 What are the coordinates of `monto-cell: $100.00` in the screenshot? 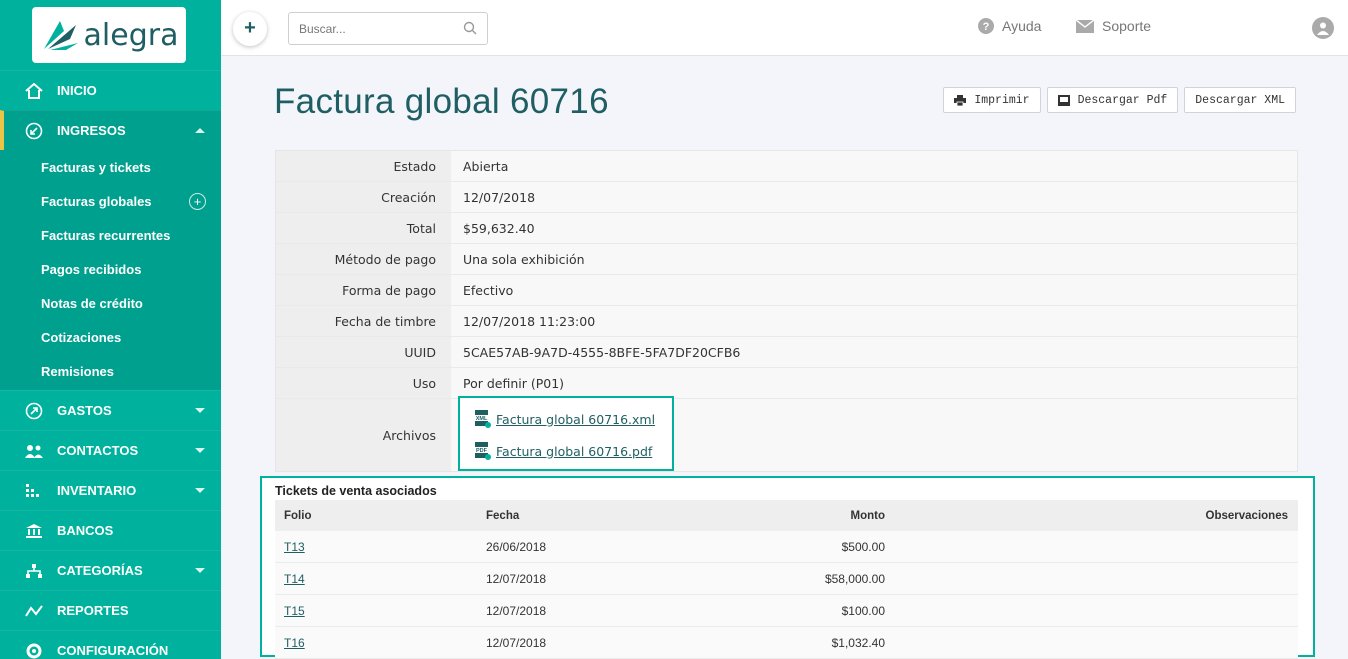 It's located at (863, 610).